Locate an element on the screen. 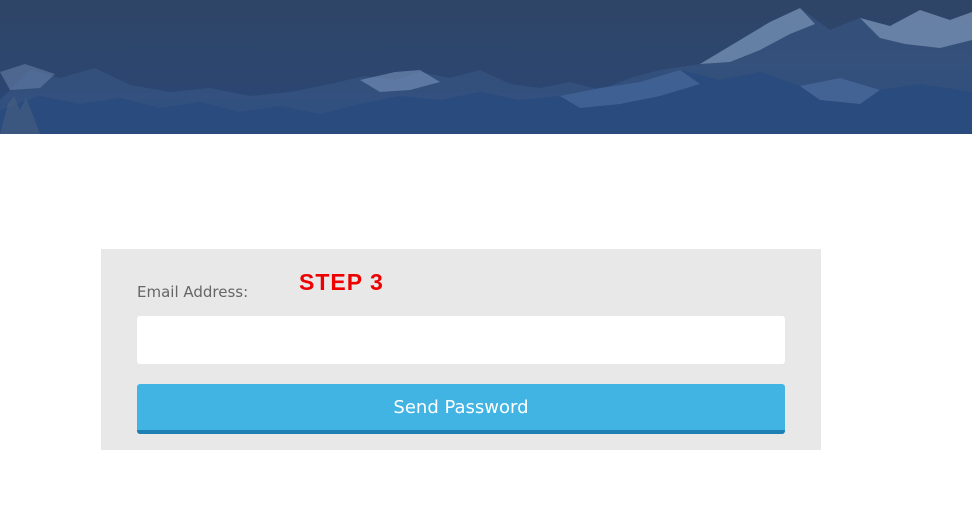 This screenshot has width=972, height=528. step-annotation: STEP 3 is located at coordinates (341, 282).